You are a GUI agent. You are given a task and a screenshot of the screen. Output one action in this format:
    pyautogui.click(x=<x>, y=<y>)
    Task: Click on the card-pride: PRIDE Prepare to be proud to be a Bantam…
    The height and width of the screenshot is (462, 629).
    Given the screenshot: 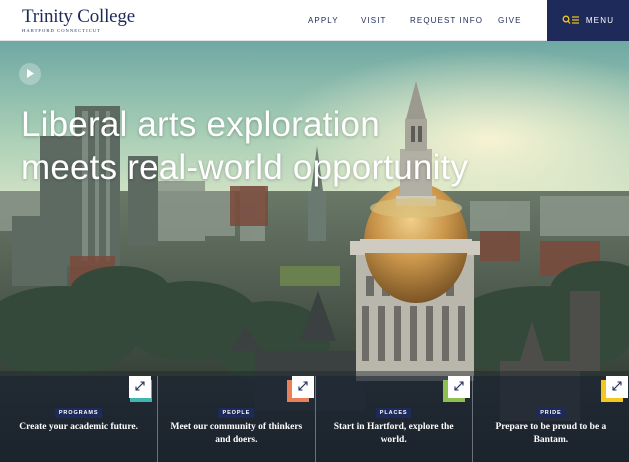 What is the action you would take?
    pyautogui.click(x=550, y=419)
    